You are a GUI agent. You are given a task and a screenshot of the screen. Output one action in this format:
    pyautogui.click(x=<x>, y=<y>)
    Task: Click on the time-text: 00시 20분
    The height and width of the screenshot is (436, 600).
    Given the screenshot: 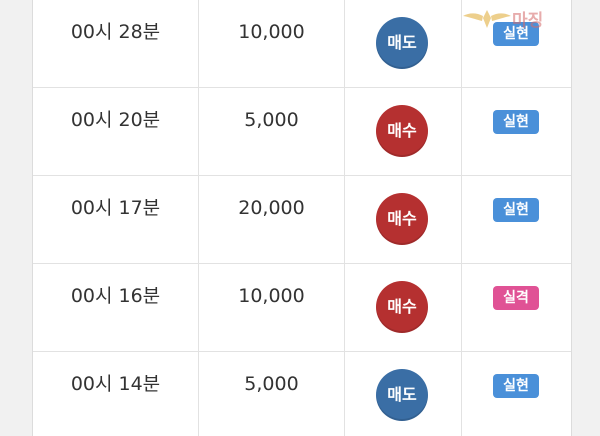 What is the action you would take?
    pyautogui.click(x=115, y=120)
    